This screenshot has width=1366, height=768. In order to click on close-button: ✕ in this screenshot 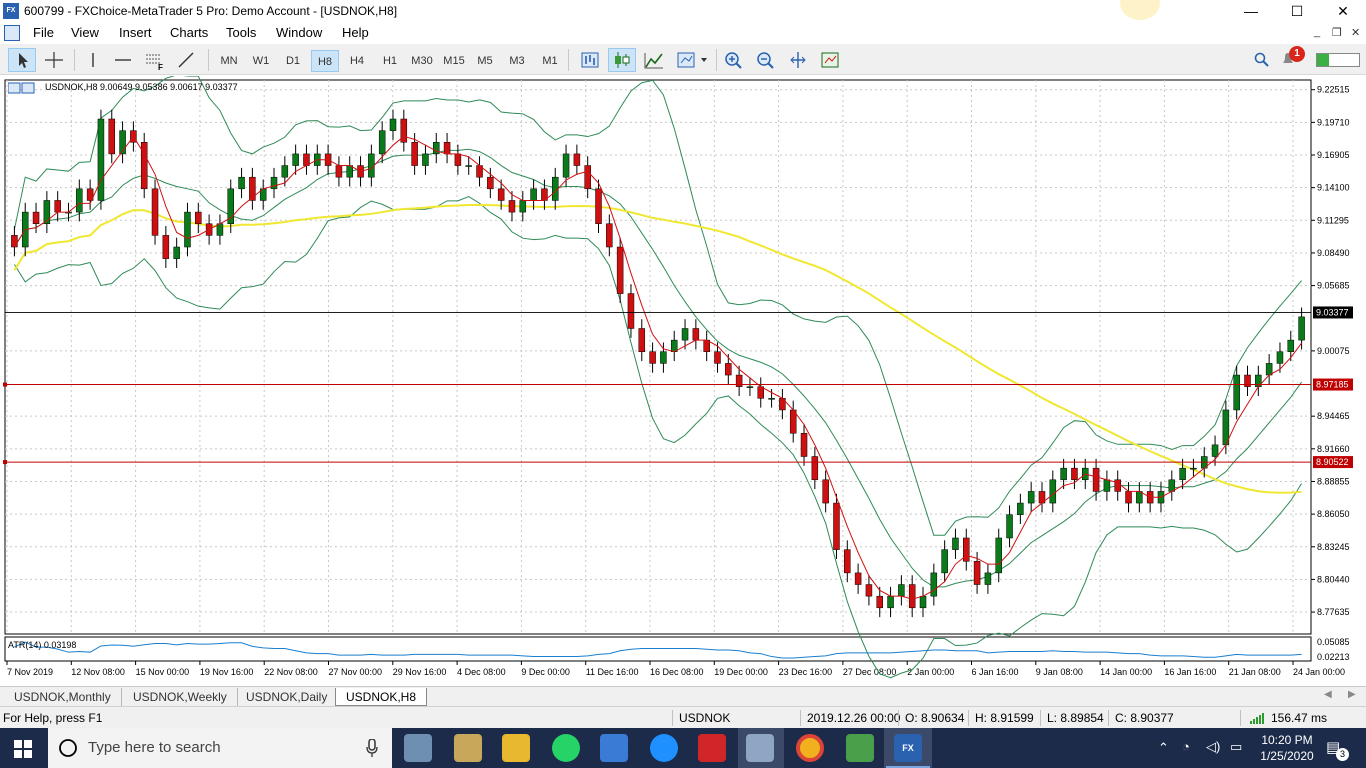, I will do `click(1343, 11)`.